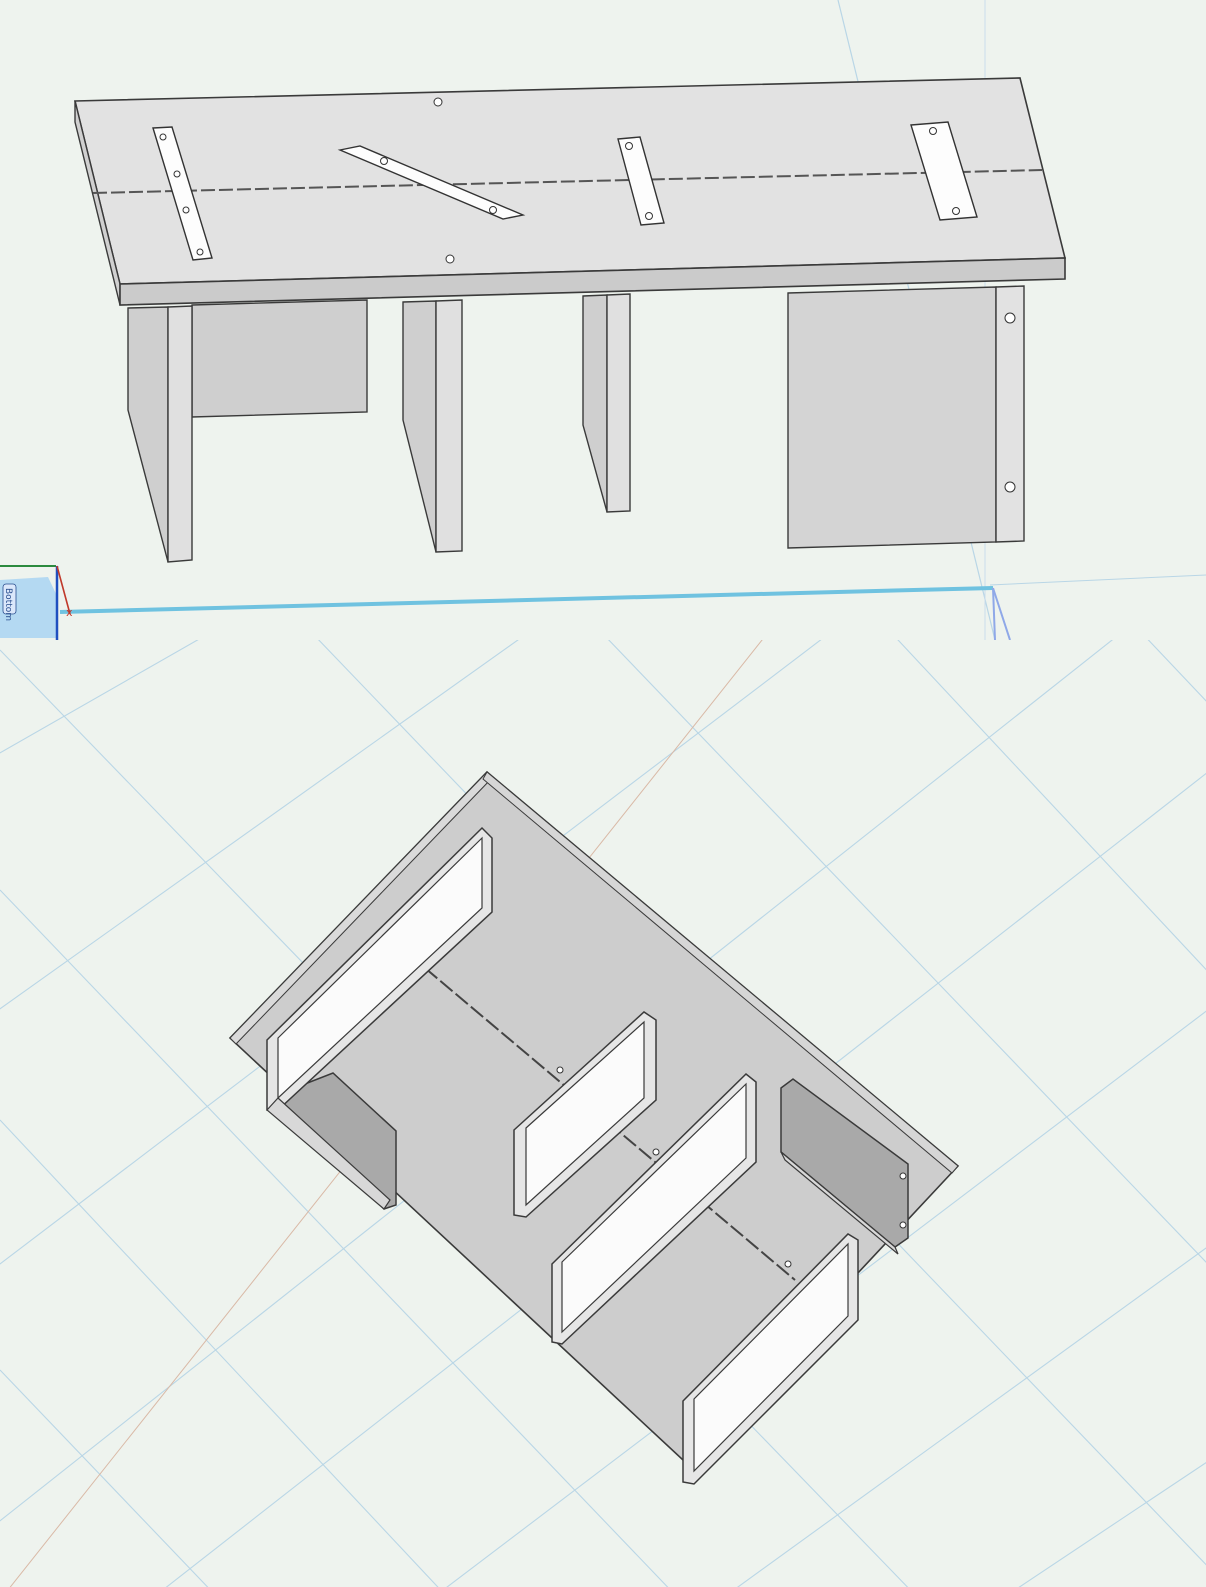 This screenshot has width=1206, height=1587. What do you see at coordinates (69, 612) in the screenshot?
I see `svg-text: x` at bounding box center [69, 612].